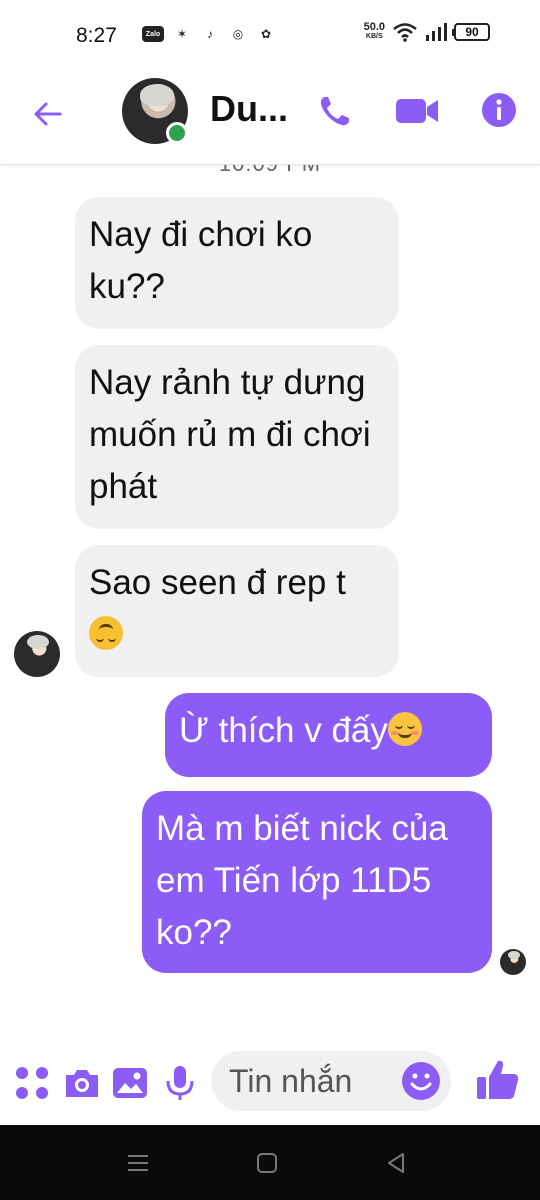  I want to click on network-speed: 50.0 KB/S, so click(374, 32).